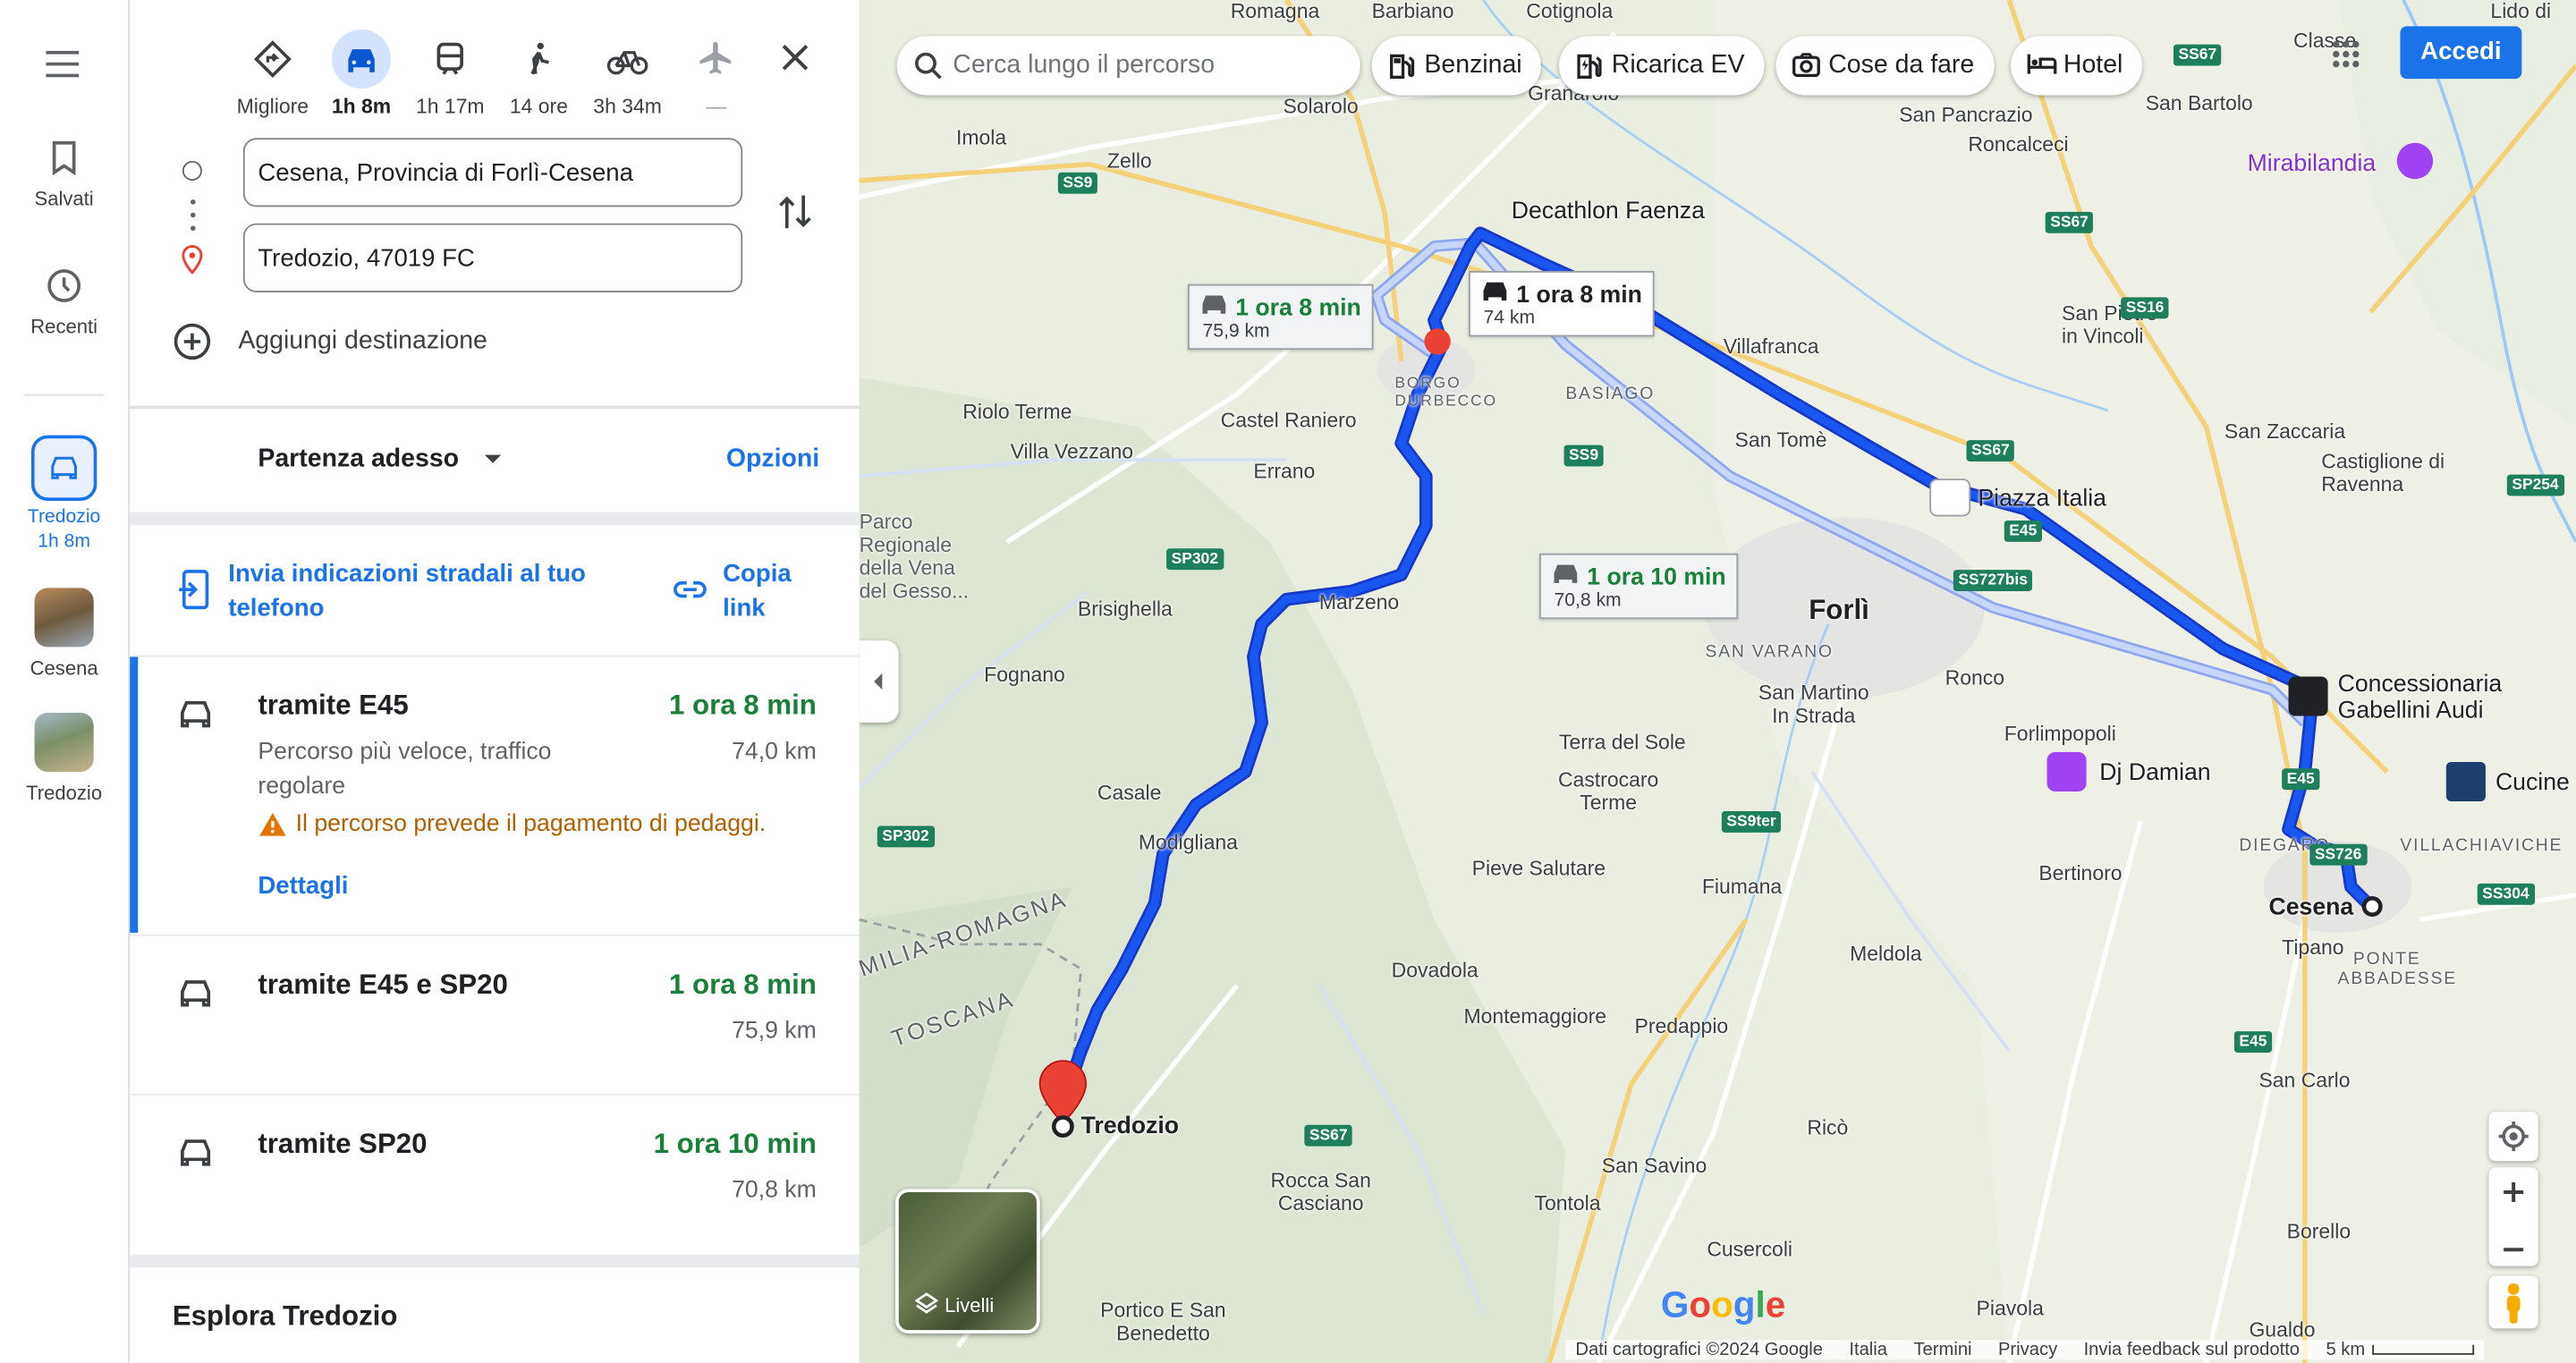 The height and width of the screenshot is (1363, 2576). What do you see at coordinates (63, 327) in the screenshot?
I see `recent-label: Recenti` at bounding box center [63, 327].